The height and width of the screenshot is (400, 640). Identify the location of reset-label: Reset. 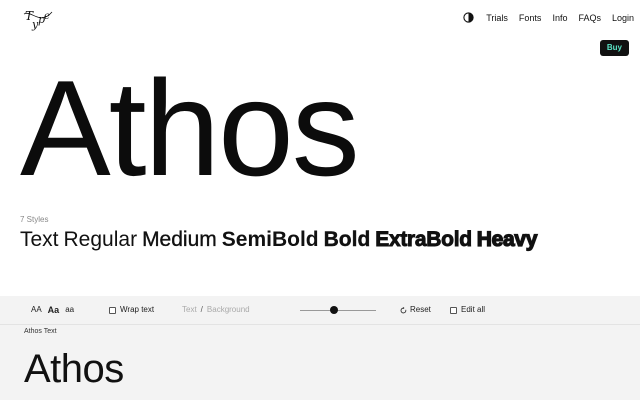
(420, 309).